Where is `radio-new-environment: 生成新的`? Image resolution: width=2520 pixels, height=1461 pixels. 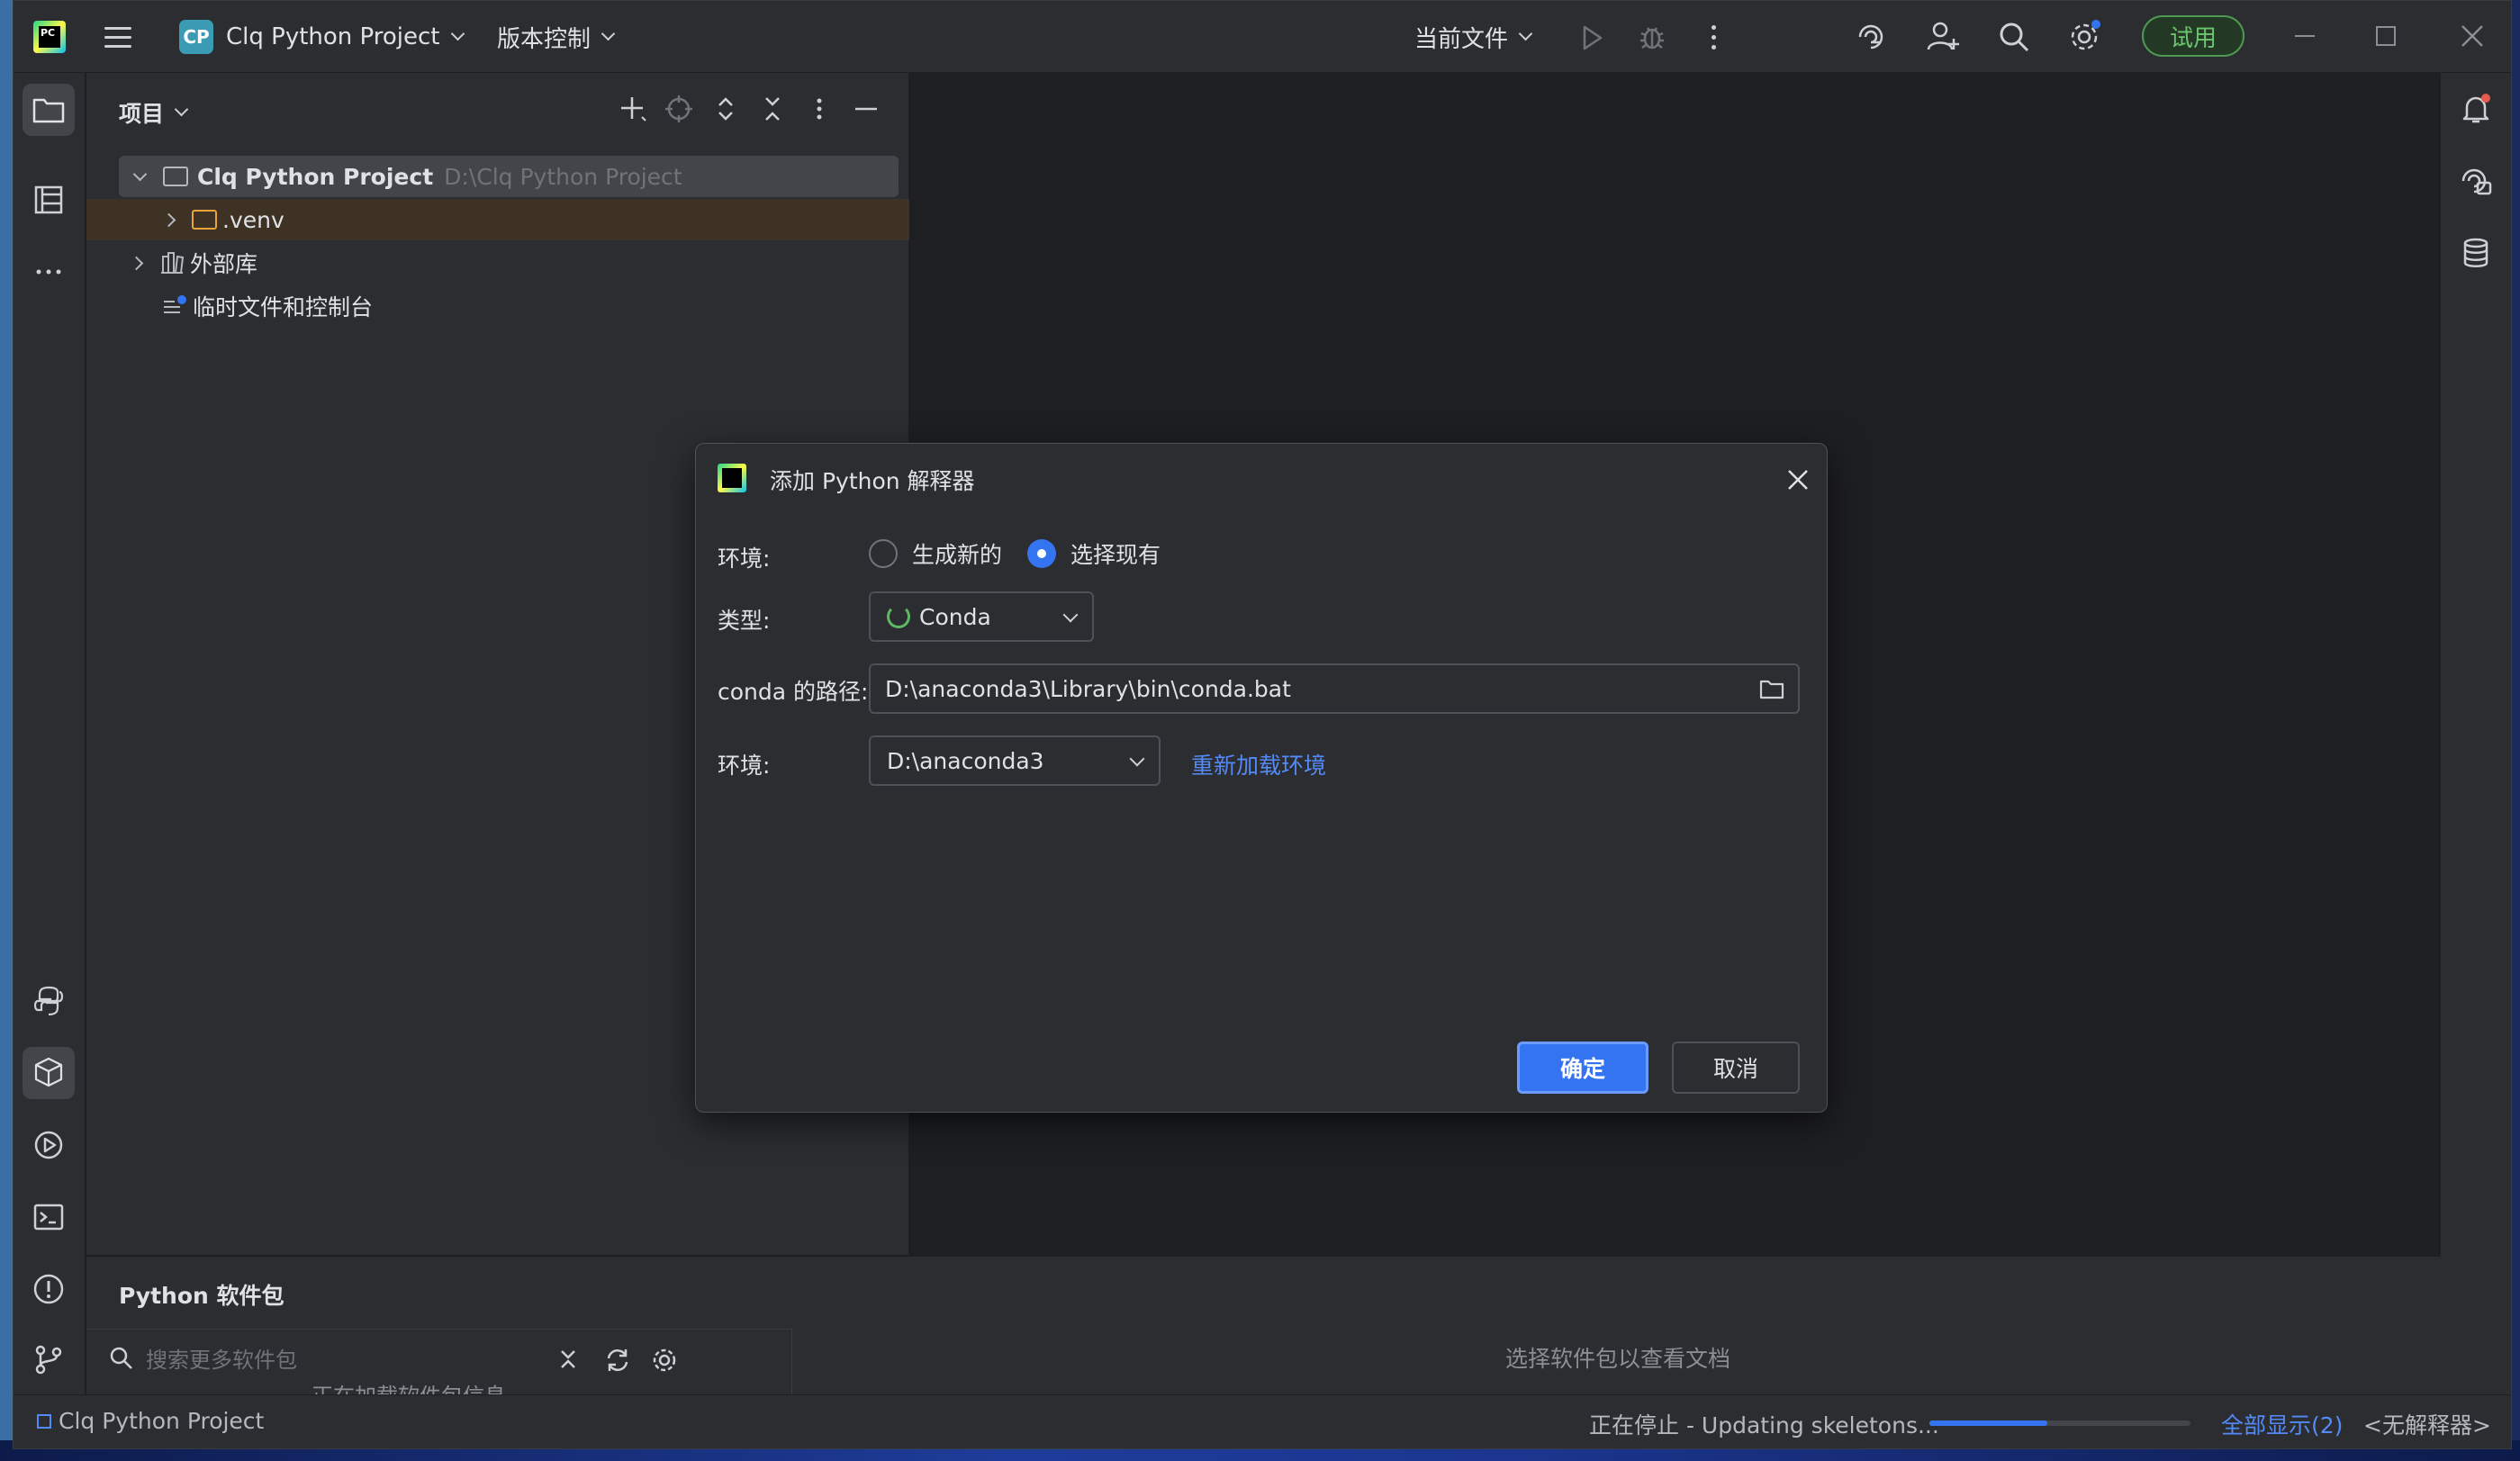 radio-new-environment: 生成新的 is located at coordinates (936, 553).